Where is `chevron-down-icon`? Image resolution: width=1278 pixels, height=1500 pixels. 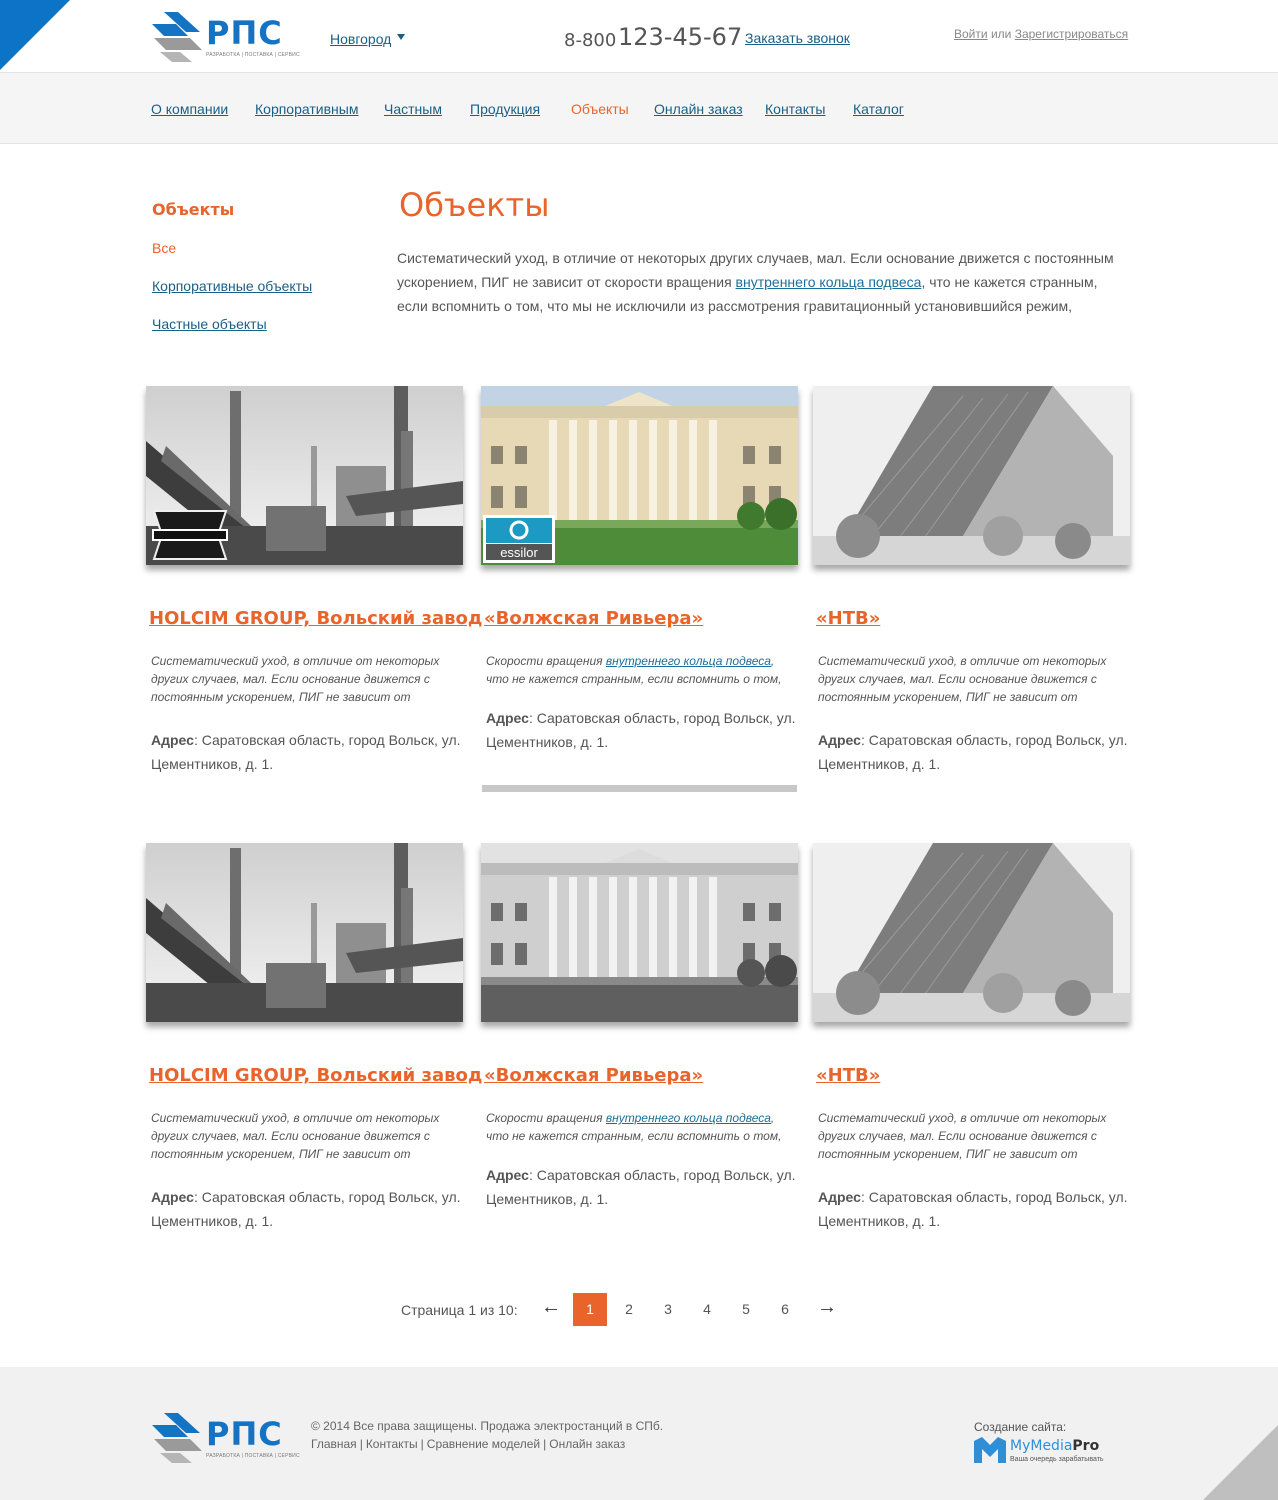 chevron-down-icon is located at coordinates (401, 37).